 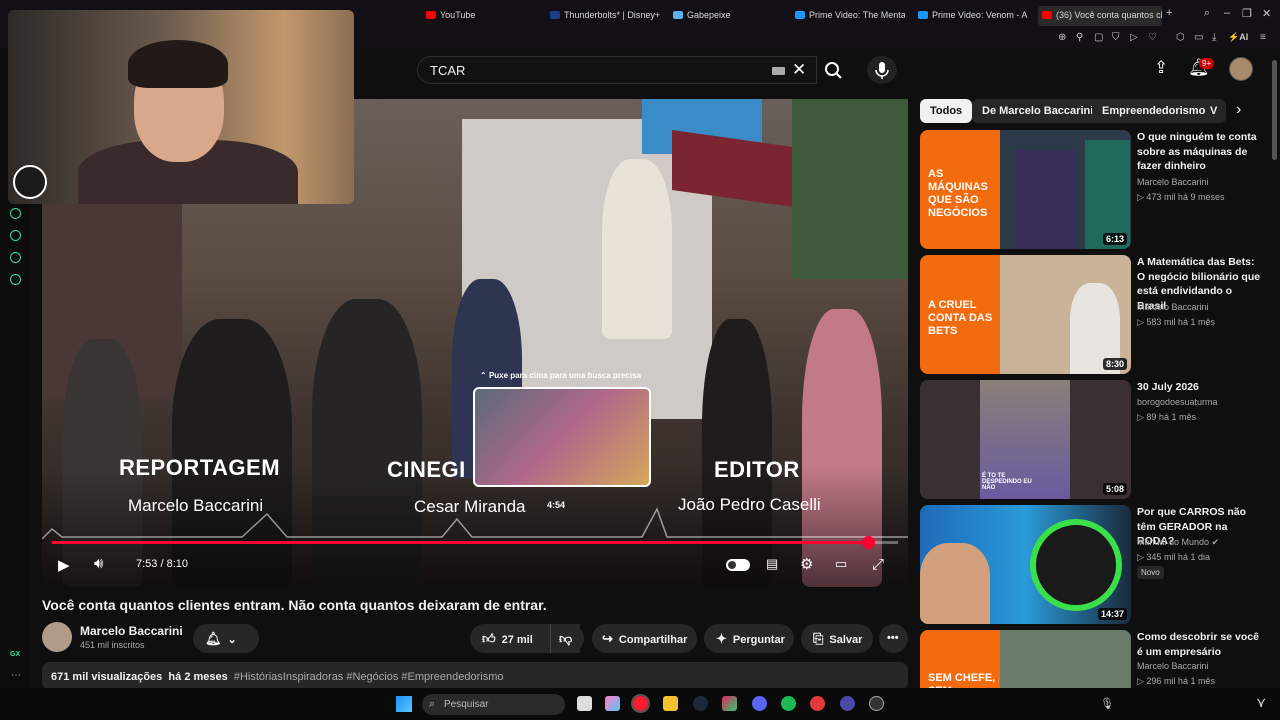 I want to click on discord-icon, so click(x=759, y=703).